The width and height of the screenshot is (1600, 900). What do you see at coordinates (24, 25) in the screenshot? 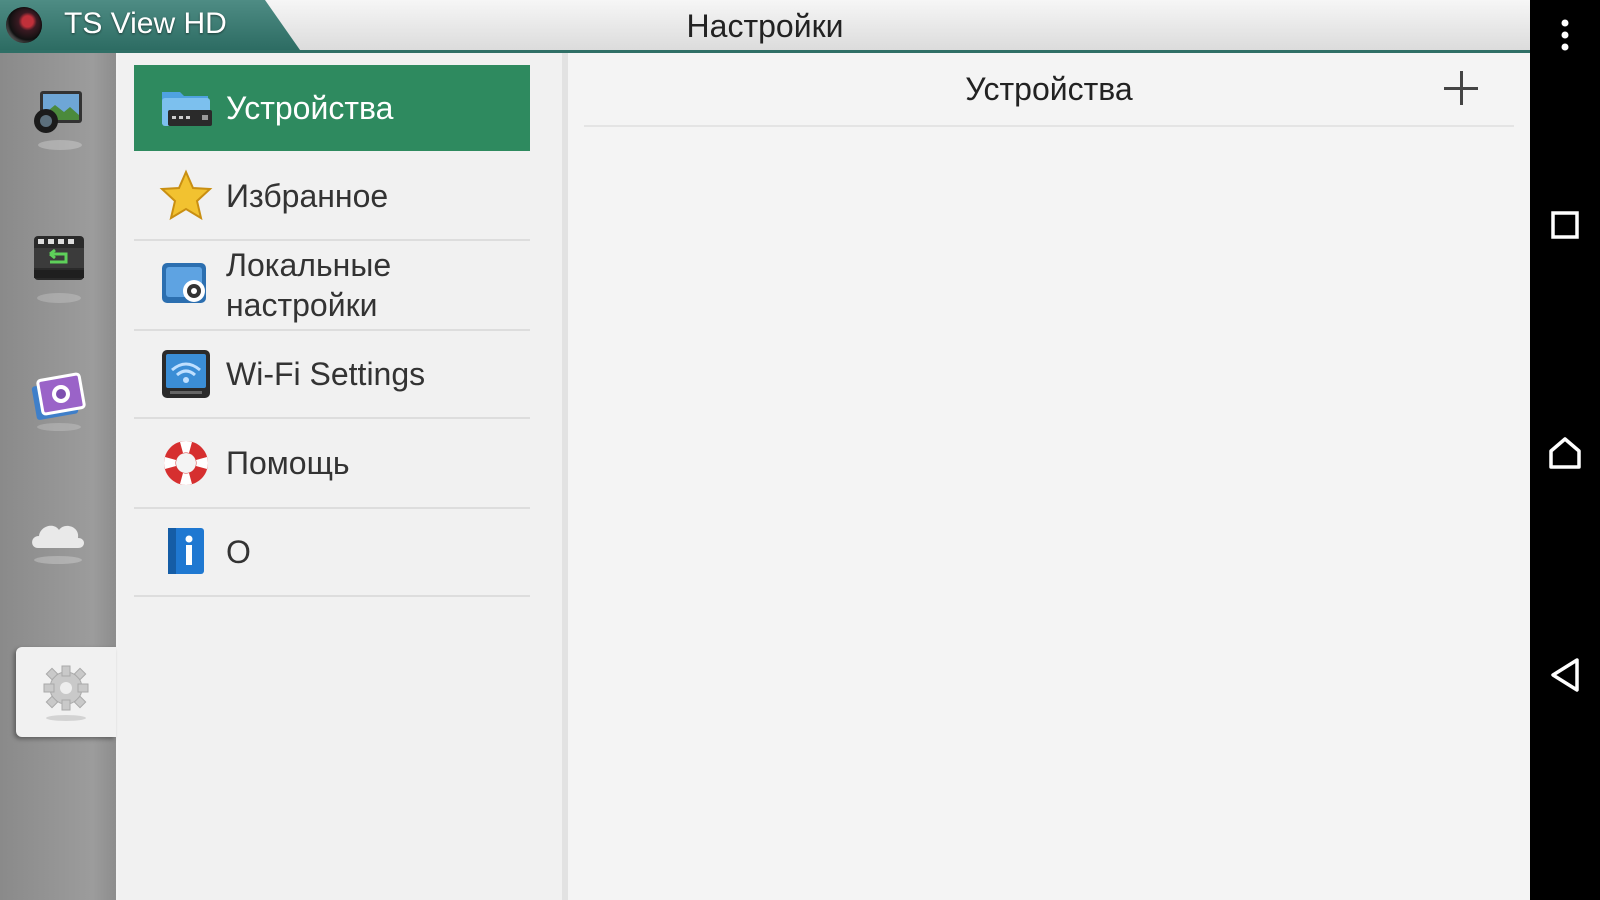
I see `app-logo-icon` at bounding box center [24, 25].